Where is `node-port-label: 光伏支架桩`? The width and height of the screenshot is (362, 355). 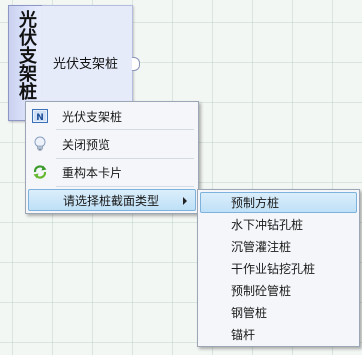
node-port-label: 光伏支架桩 is located at coordinates (86, 64).